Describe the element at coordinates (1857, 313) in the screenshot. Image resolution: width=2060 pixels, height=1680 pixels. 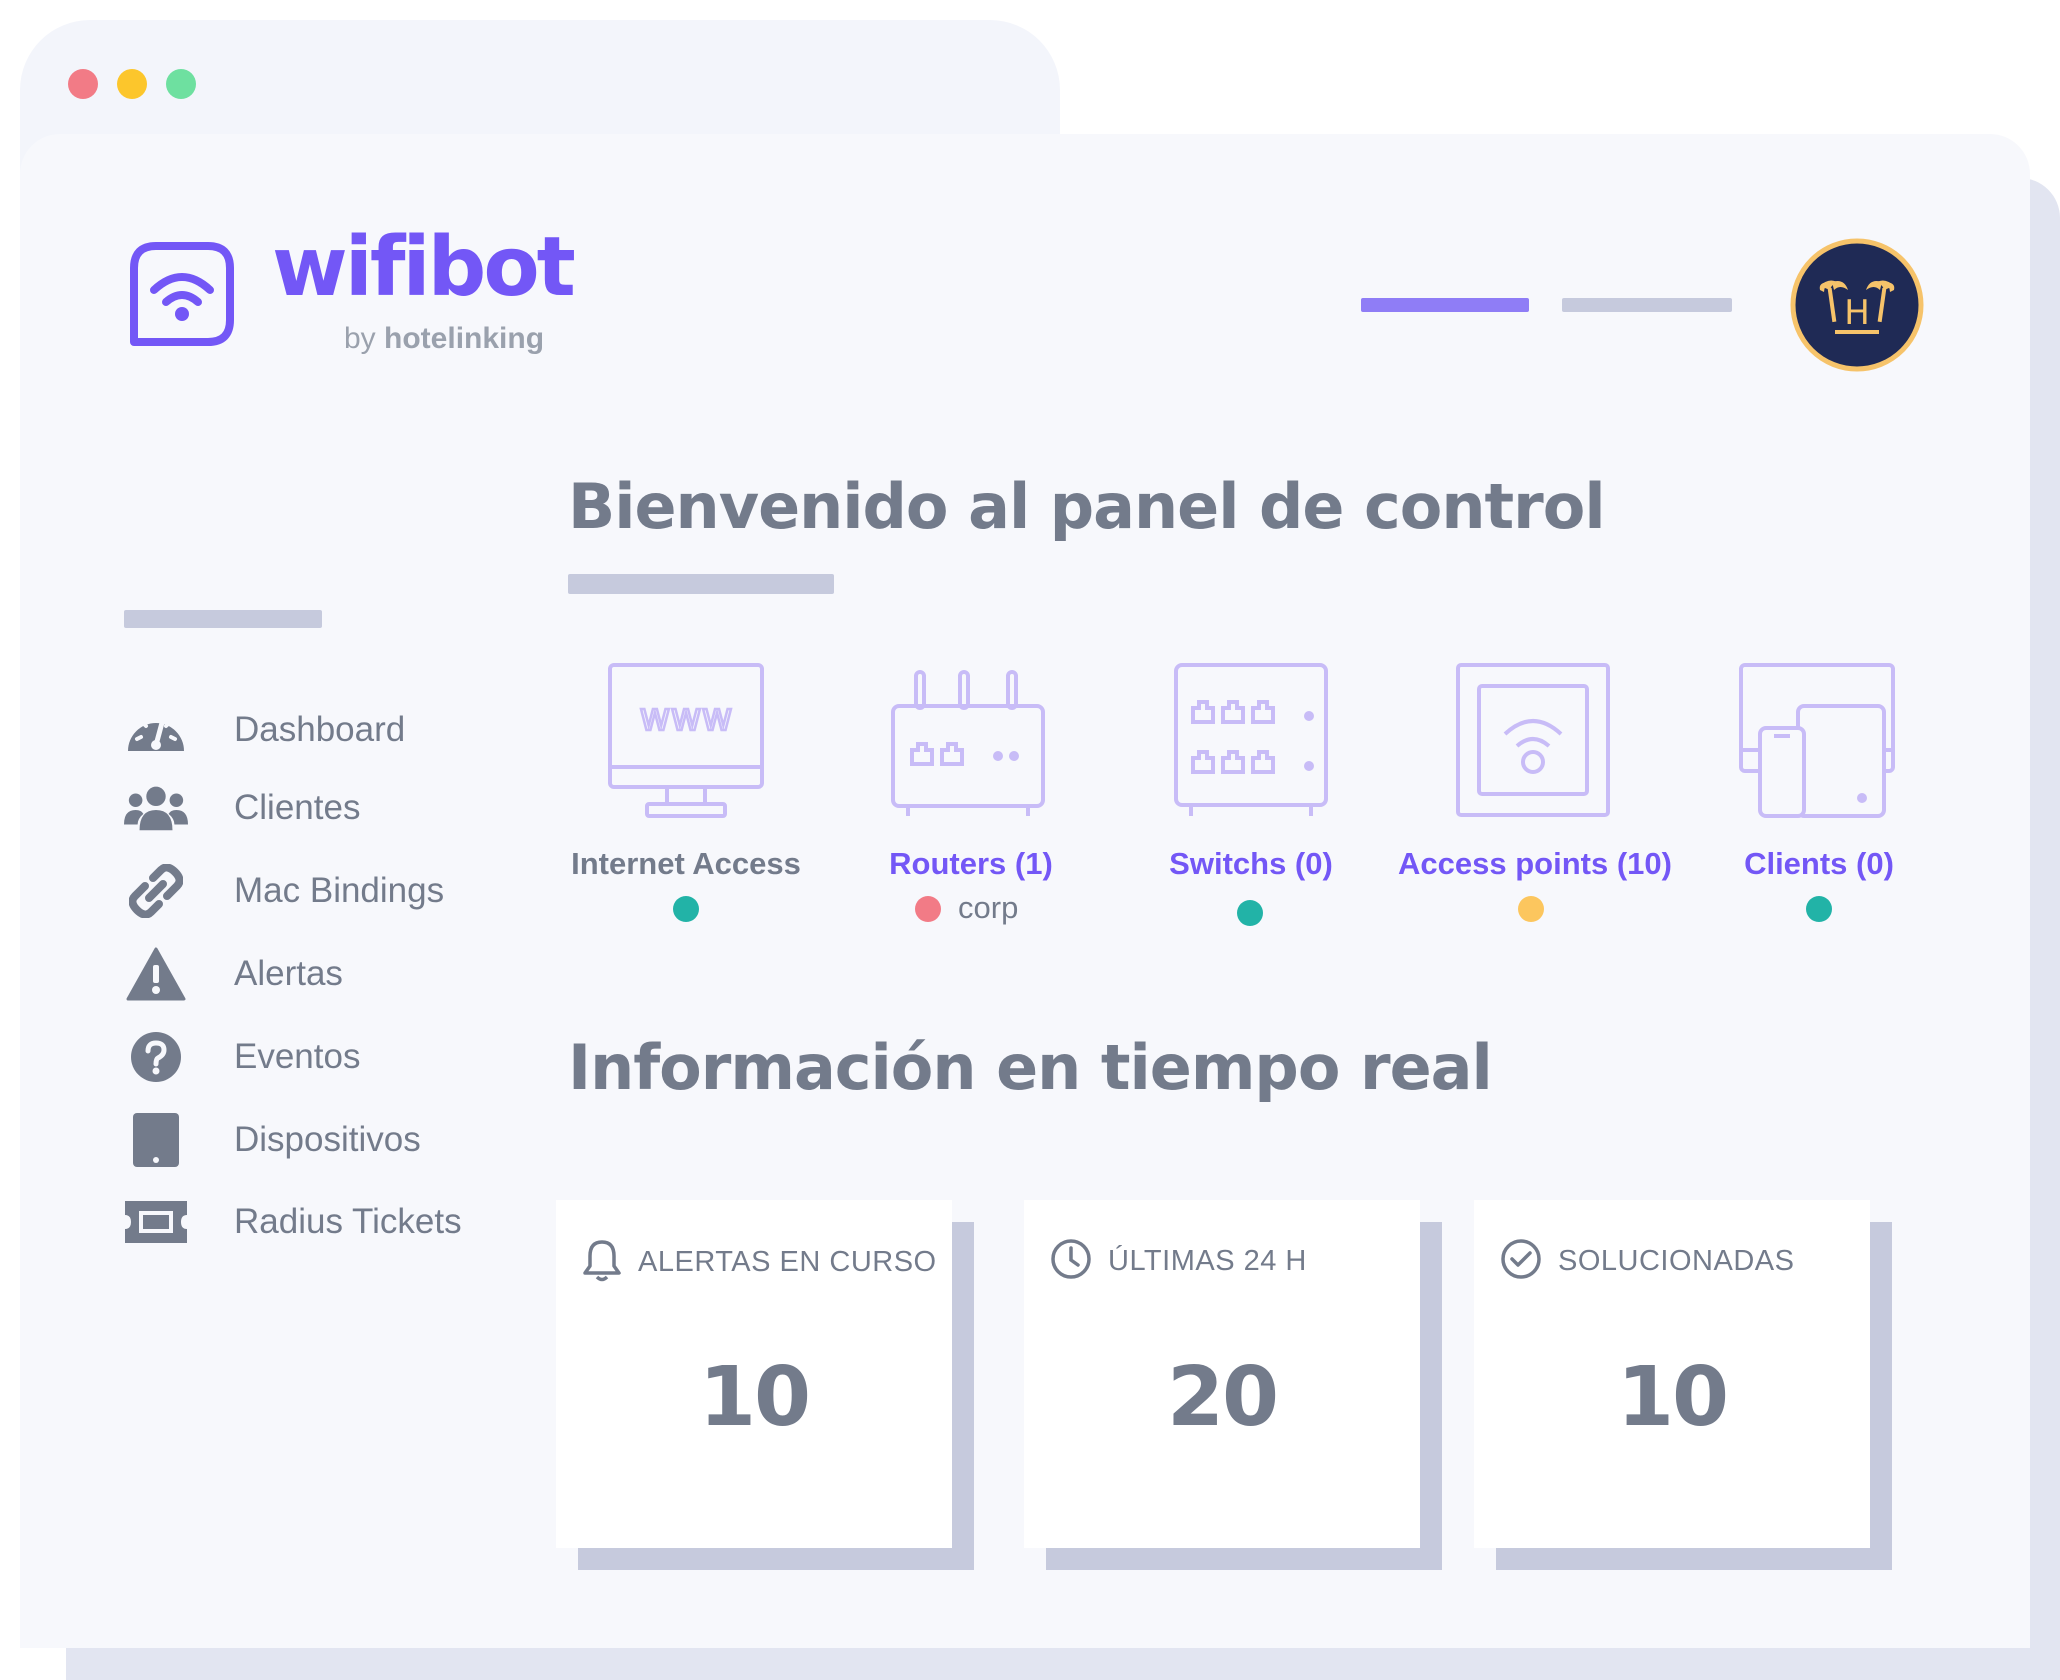
I see `avatar-letter: H` at that location.